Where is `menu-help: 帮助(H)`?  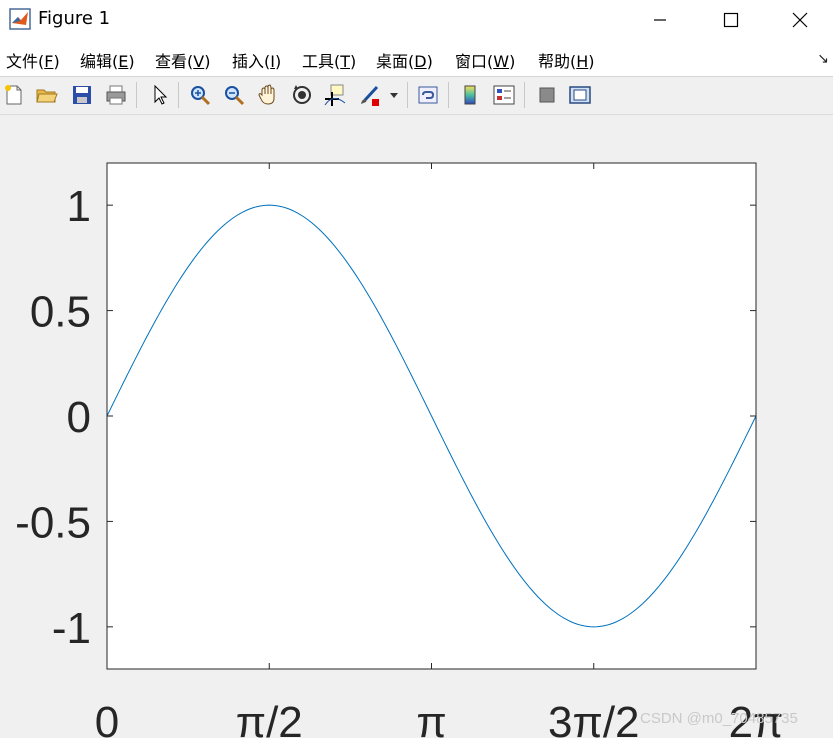 menu-help: 帮助(H) is located at coordinates (566, 60).